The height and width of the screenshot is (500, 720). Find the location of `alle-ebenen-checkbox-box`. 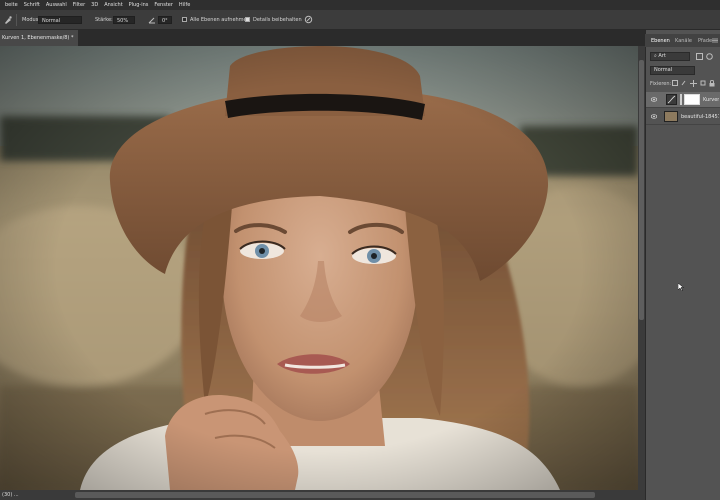

alle-ebenen-checkbox-box is located at coordinates (184, 19).